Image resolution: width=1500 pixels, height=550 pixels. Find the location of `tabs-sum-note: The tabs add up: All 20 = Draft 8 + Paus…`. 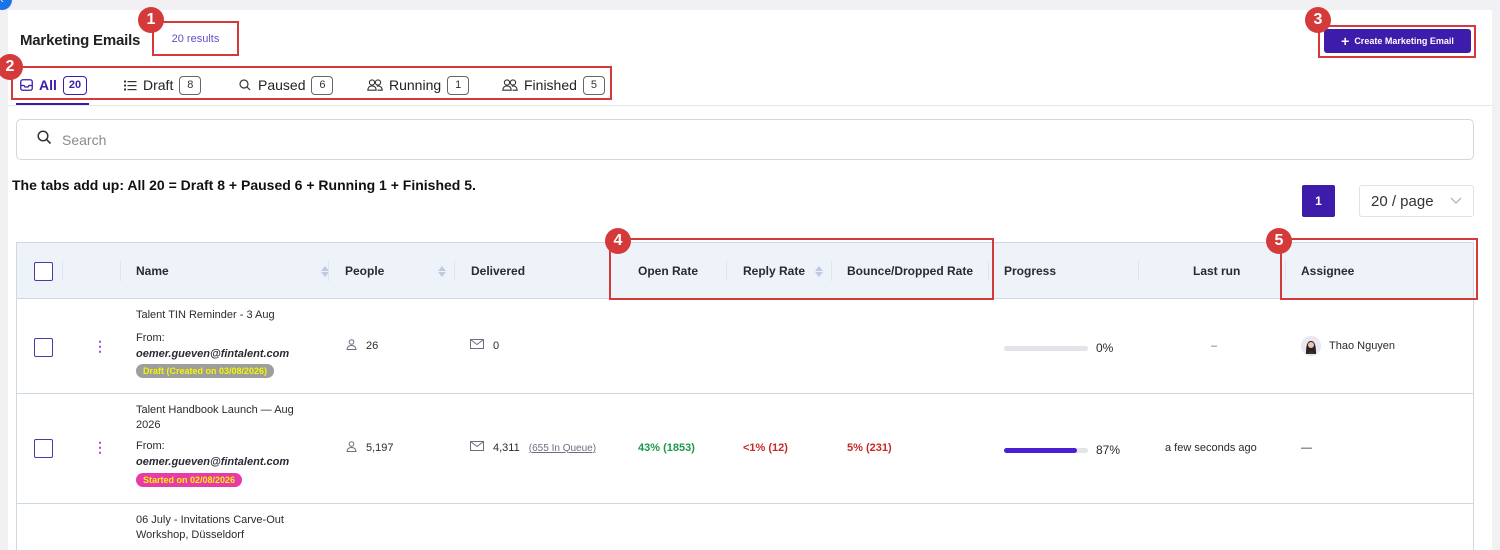

tabs-sum-note: The tabs add up: All 20 = Draft 8 + Paus… is located at coordinates (244, 185).